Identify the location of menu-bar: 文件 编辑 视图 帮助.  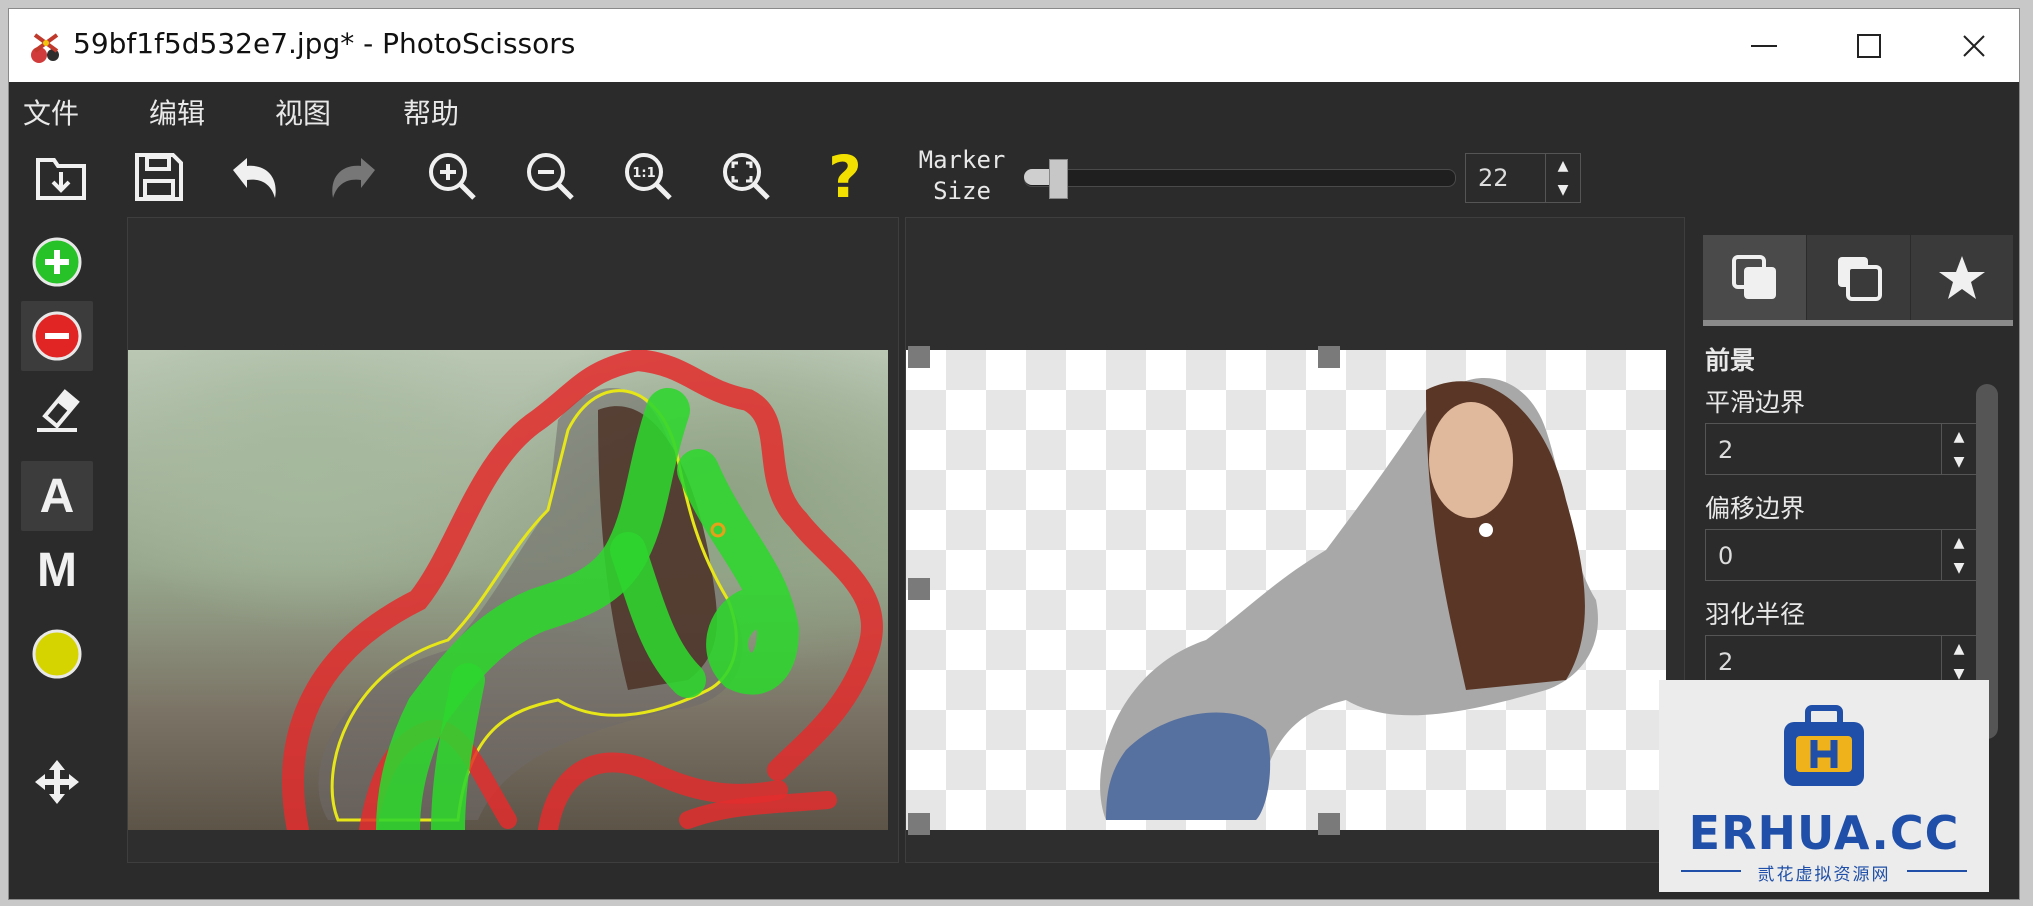
(1014, 109).